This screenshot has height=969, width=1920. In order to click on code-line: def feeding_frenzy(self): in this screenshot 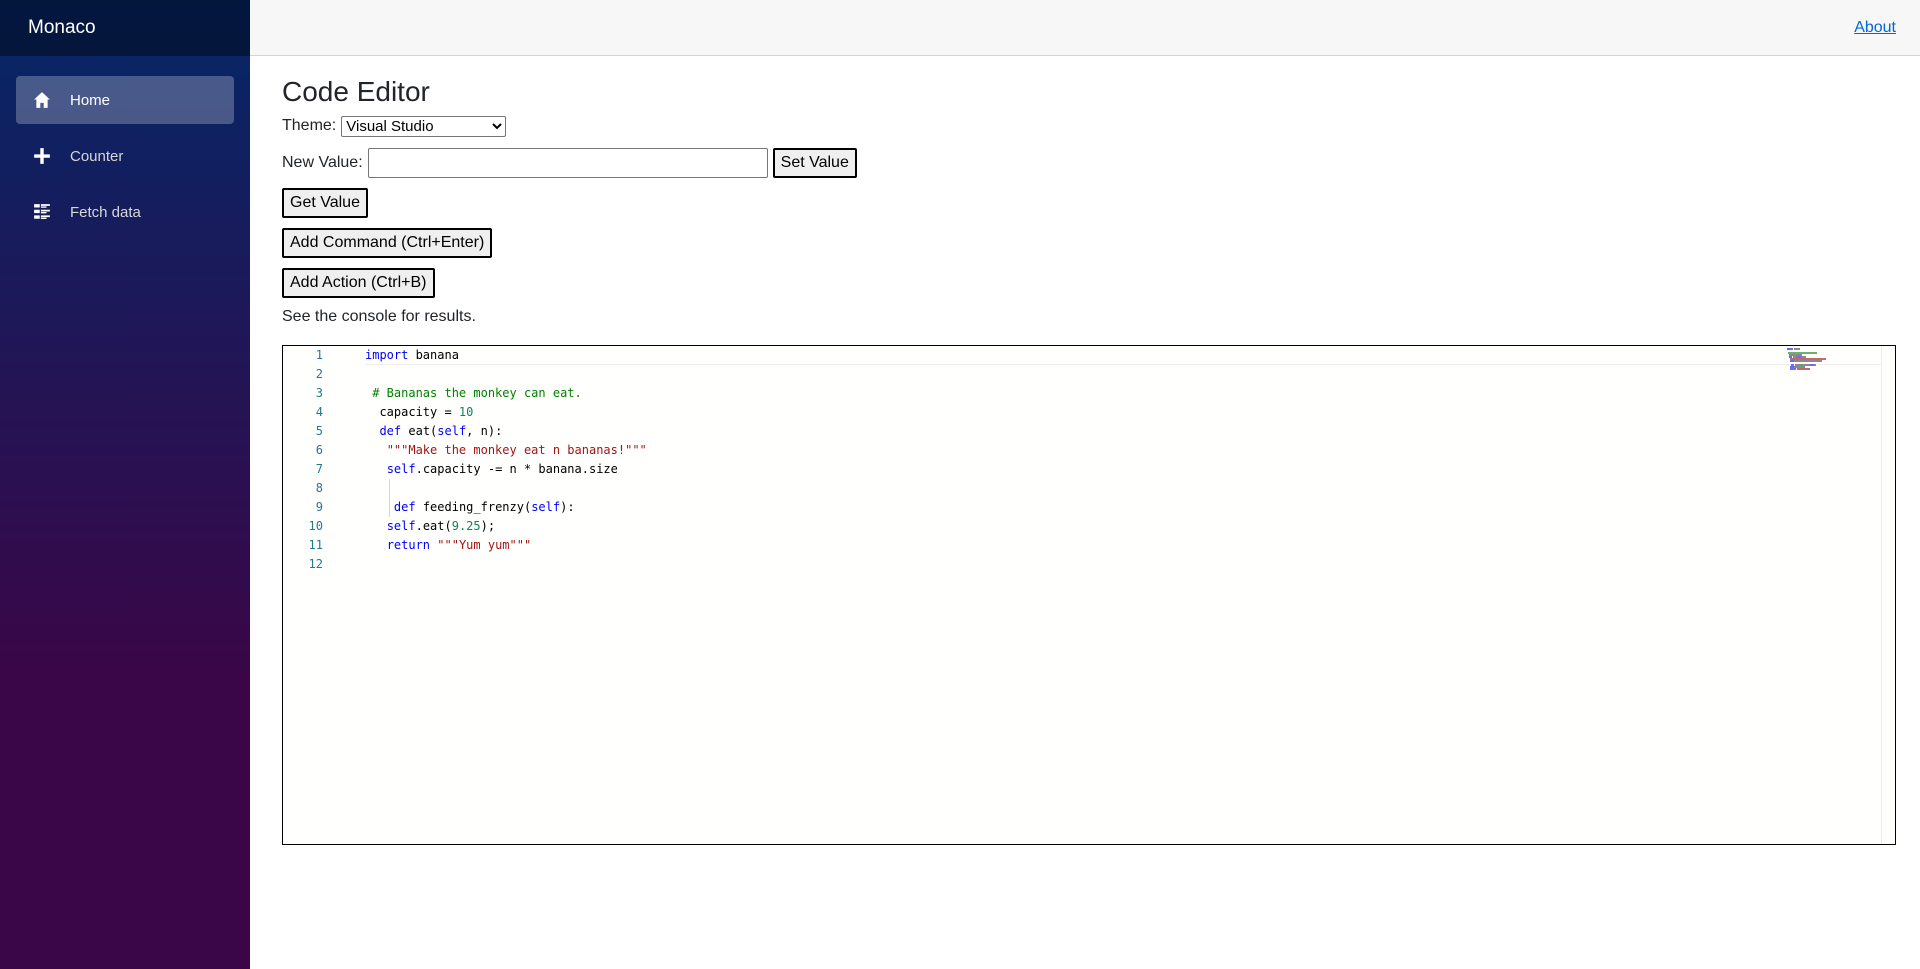, I will do `click(470, 507)`.